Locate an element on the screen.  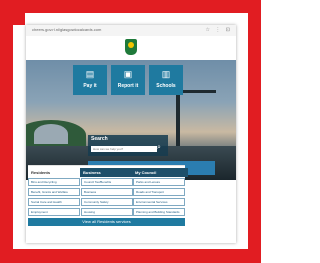
search-input is located at coordinates (124, 149).